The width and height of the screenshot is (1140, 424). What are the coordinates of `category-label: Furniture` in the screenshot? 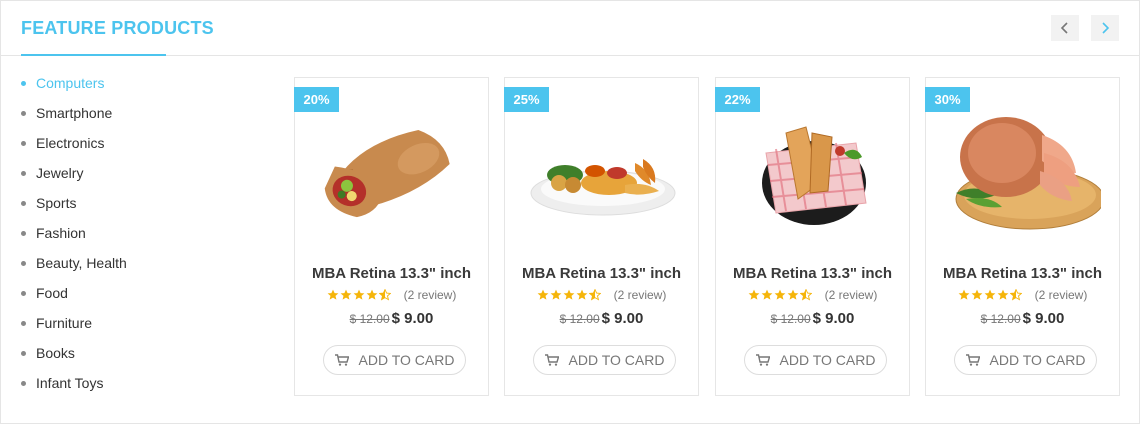 It's located at (64, 323).